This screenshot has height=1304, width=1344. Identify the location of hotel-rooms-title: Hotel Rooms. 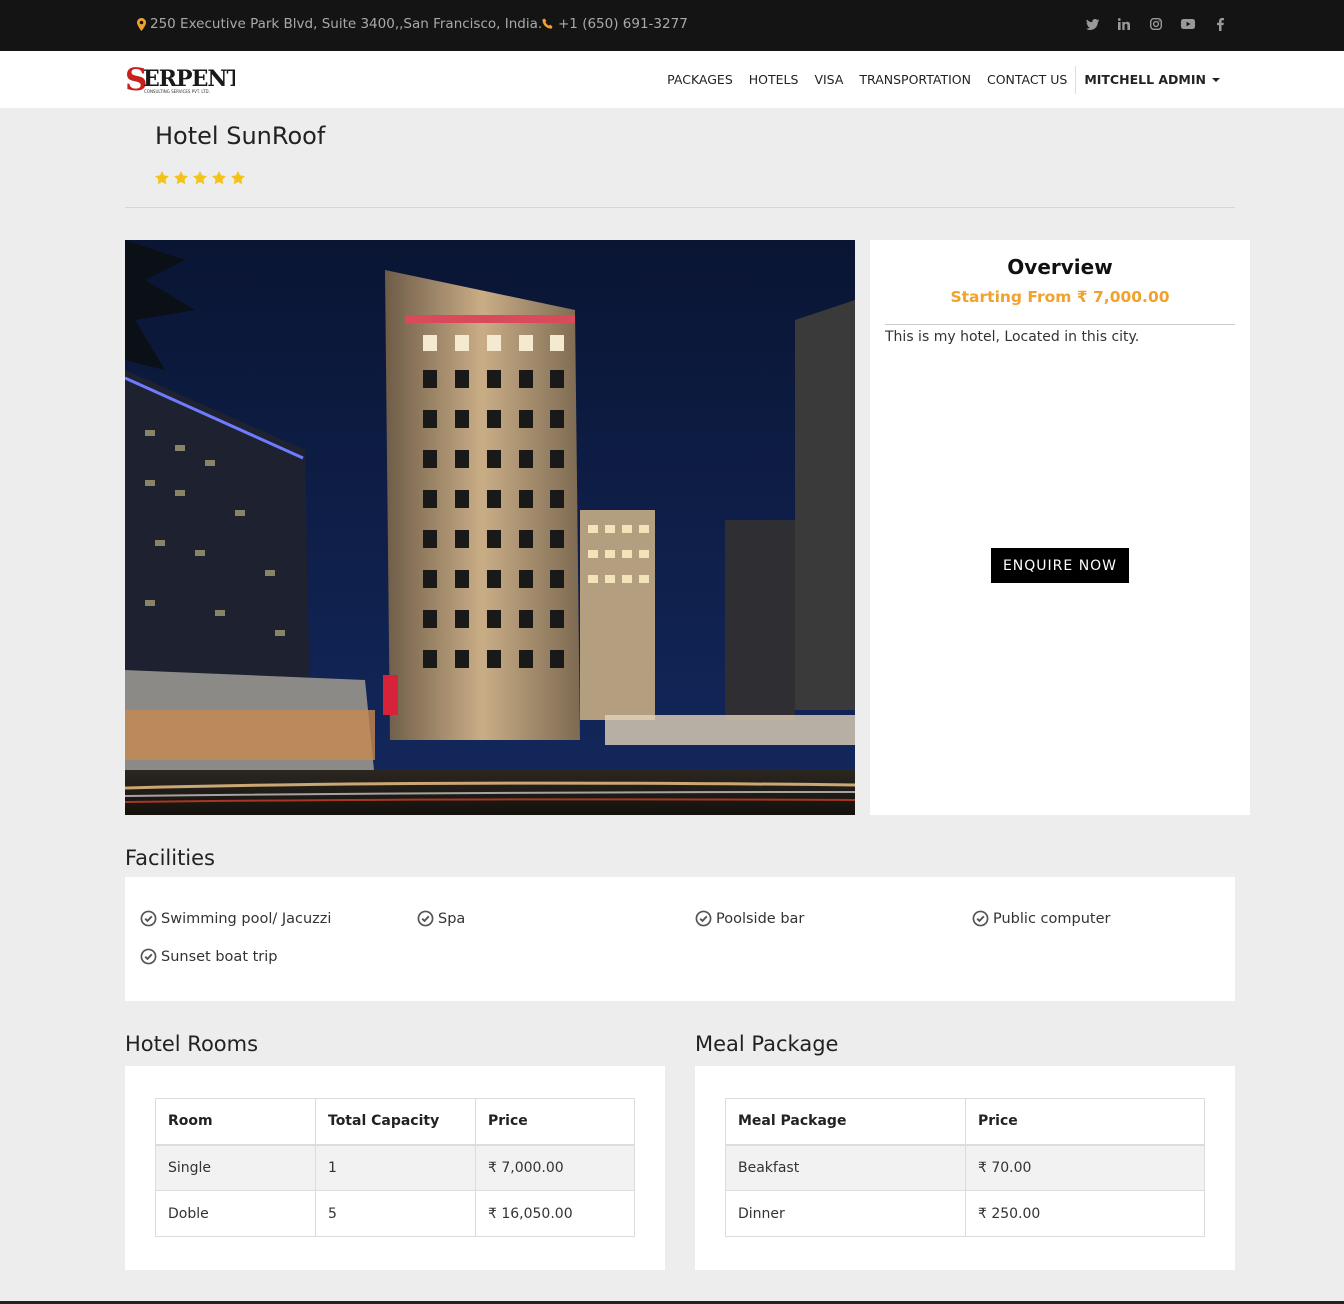
(192, 1044).